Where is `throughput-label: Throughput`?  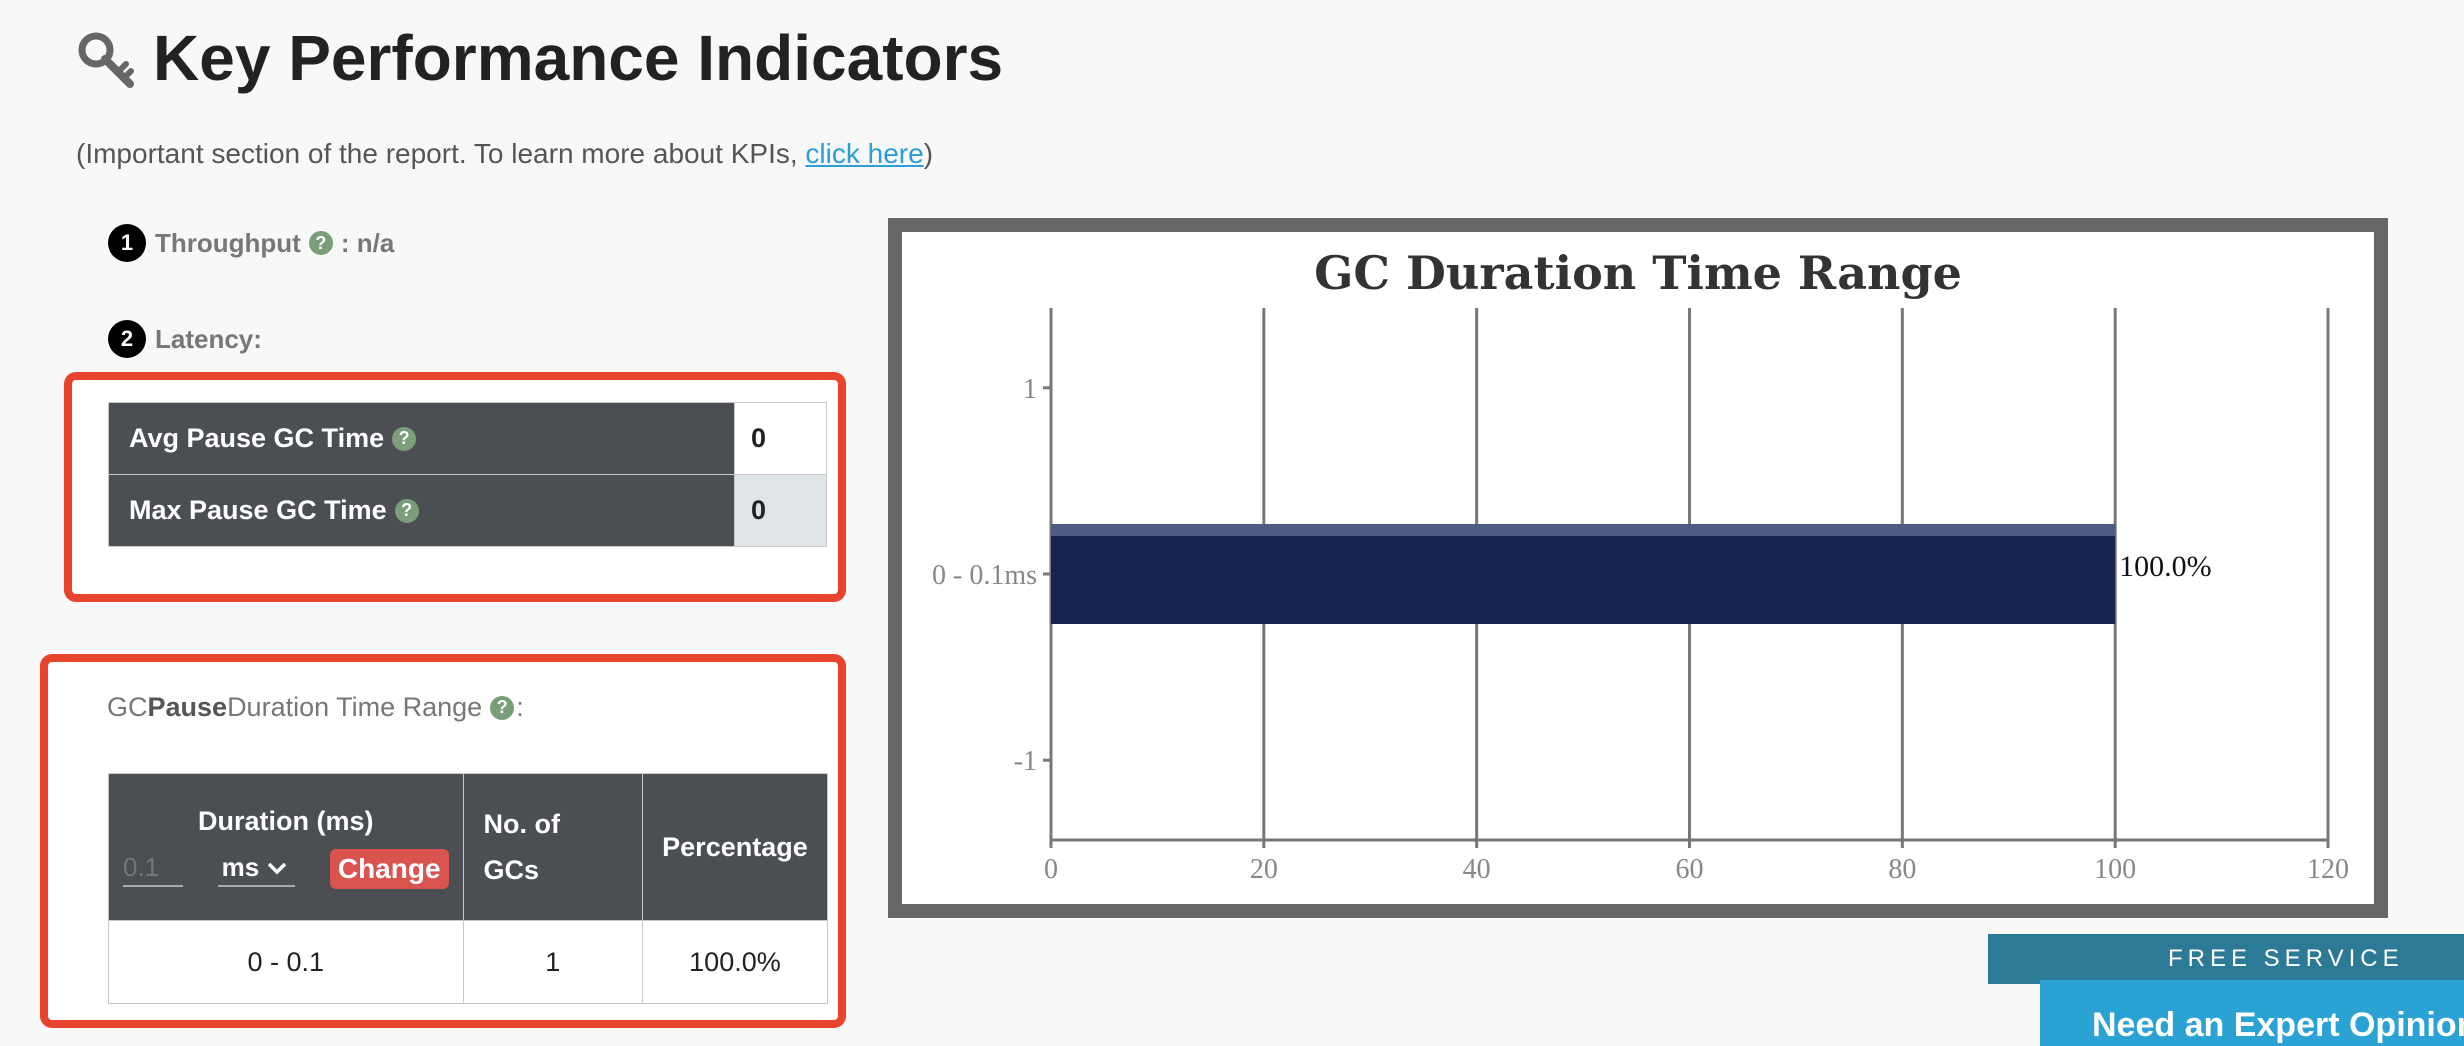
throughput-label: Throughput is located at coordinates (228, 242).